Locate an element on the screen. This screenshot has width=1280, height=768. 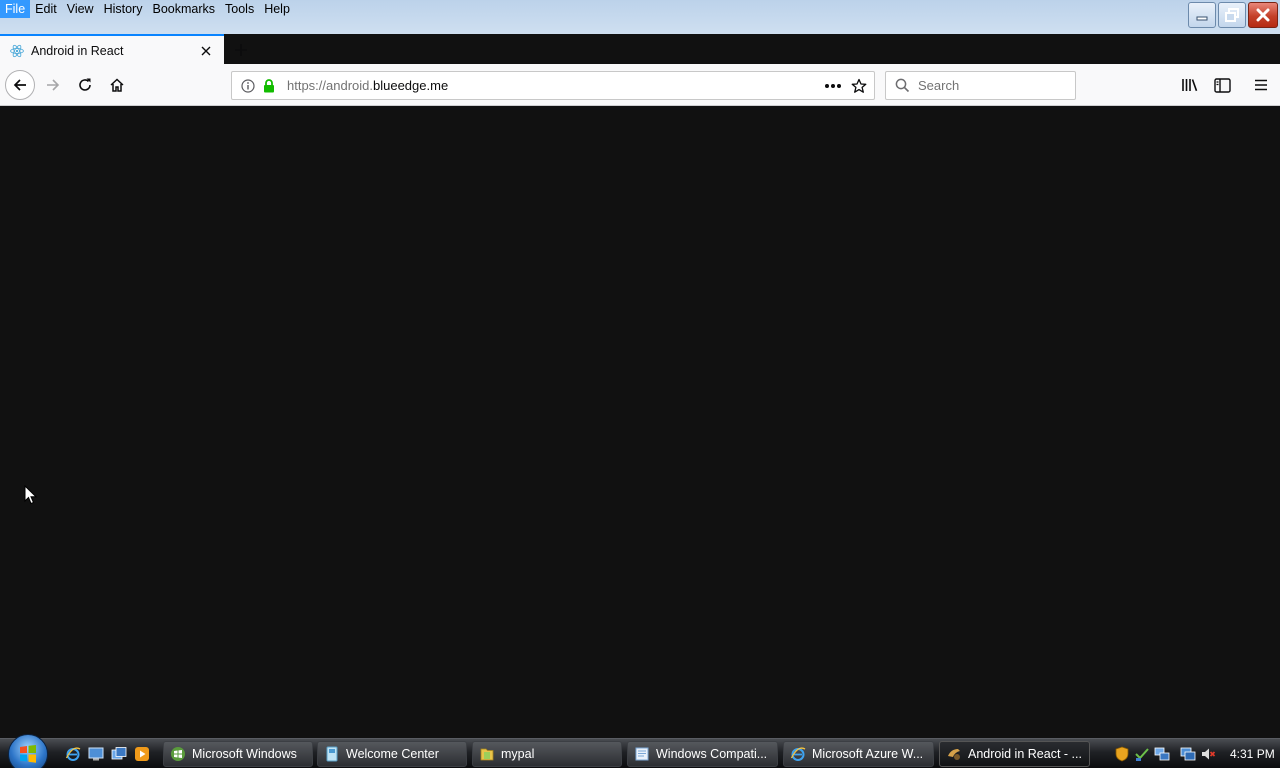
nav-toolbar: https://android.blueedge.me is located at coordinates (640, 85).